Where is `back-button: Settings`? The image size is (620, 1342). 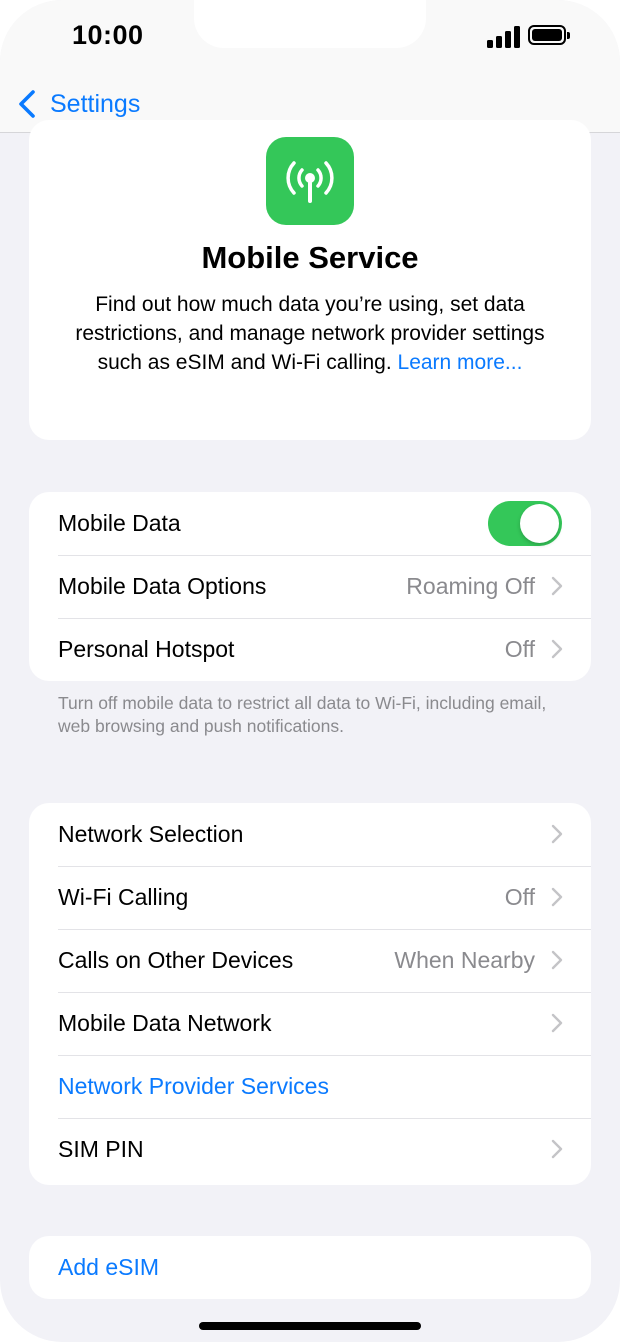 back-button: Settings is located at coordinates (78, 104).